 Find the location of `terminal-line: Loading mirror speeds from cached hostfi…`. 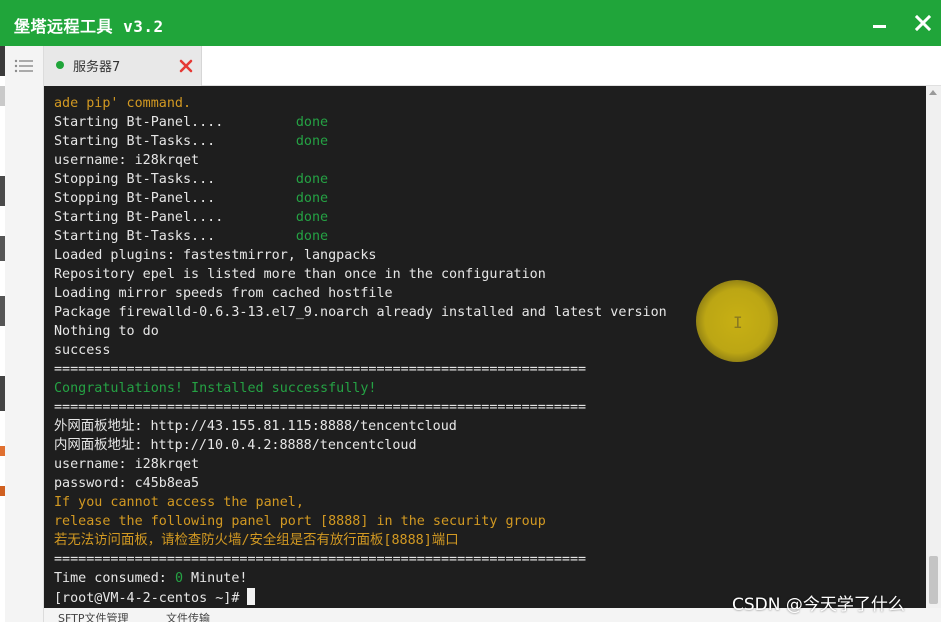

terminal-line: Loading mirror speeds from cached hostfi… is located at coordinates (487, 293).